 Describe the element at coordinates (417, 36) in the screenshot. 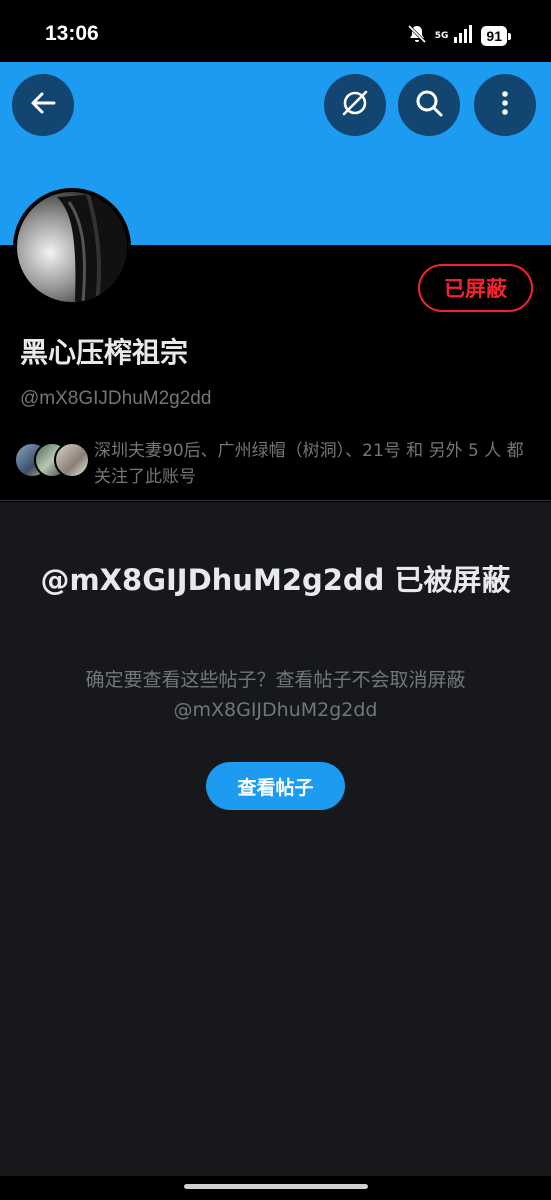

I see `mute-icon` at that location.